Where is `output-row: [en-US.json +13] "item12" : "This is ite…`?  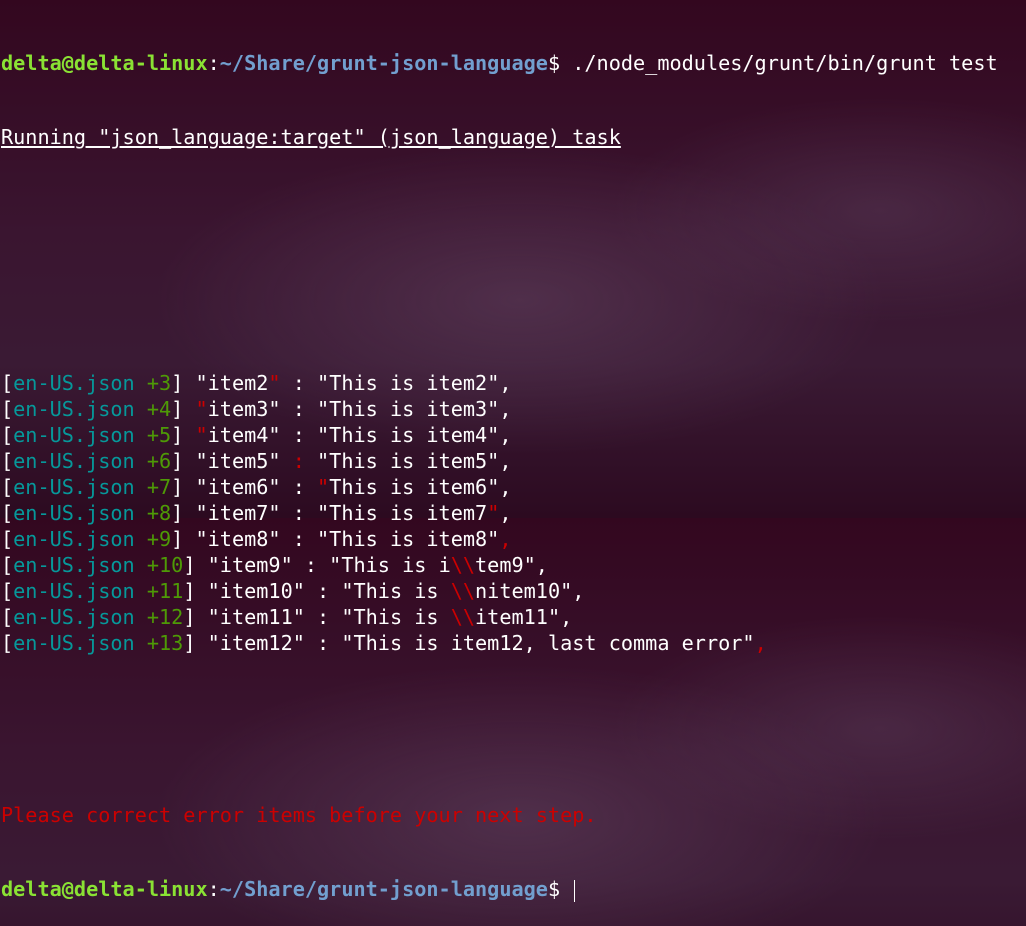
output-row: [en-US.json +13] "item12" : "This is ite… is located at coordinates (513, 643).